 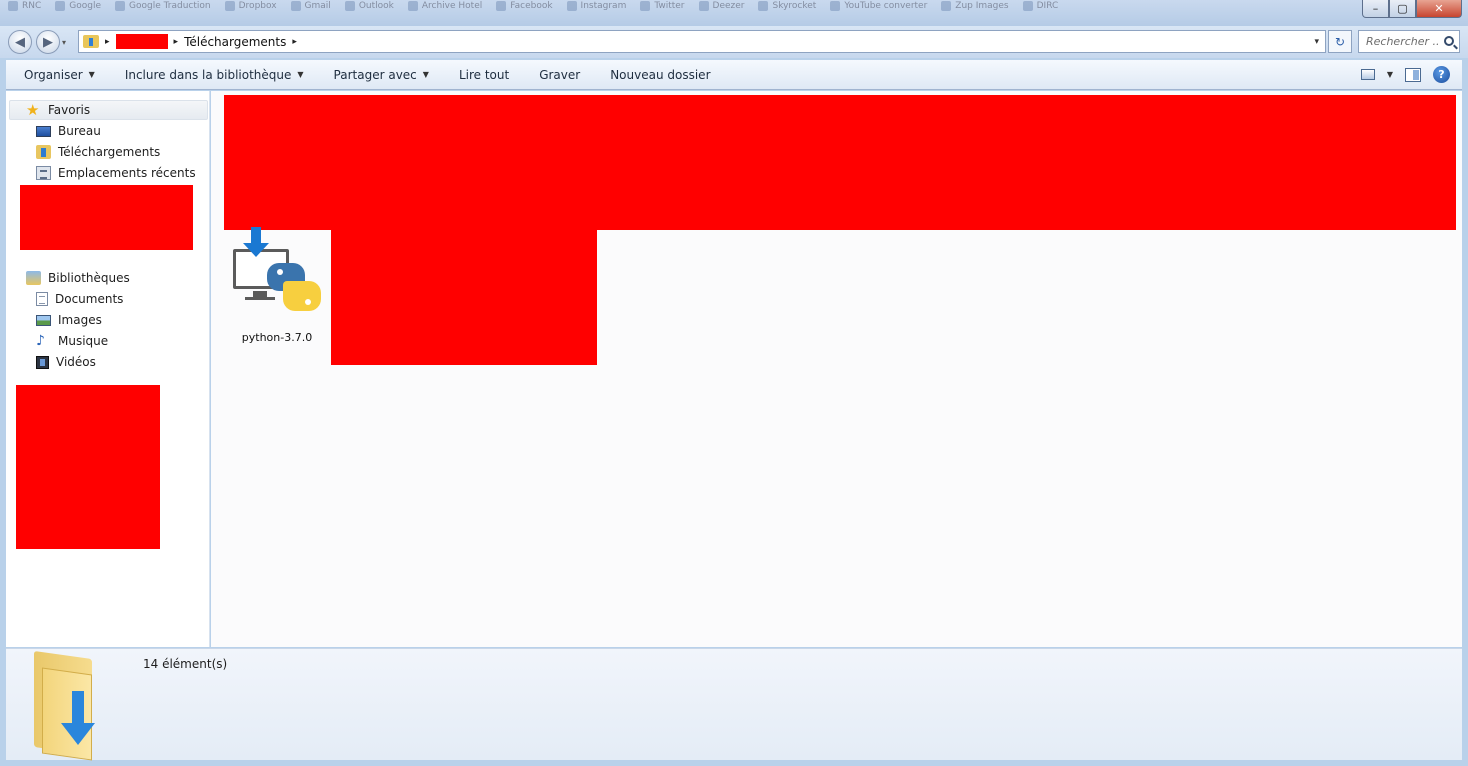 I want to click on bookmark-item: DIRC, so click(x=1040, y=6).